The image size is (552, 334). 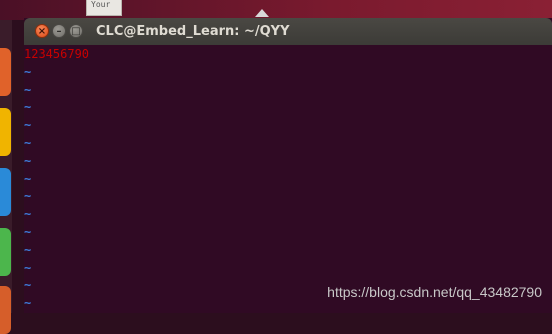 What do you see at coordinates (5, 252) in the screenshot?
I see `launcher-item-office-icon` at bounding box center [5, 252].